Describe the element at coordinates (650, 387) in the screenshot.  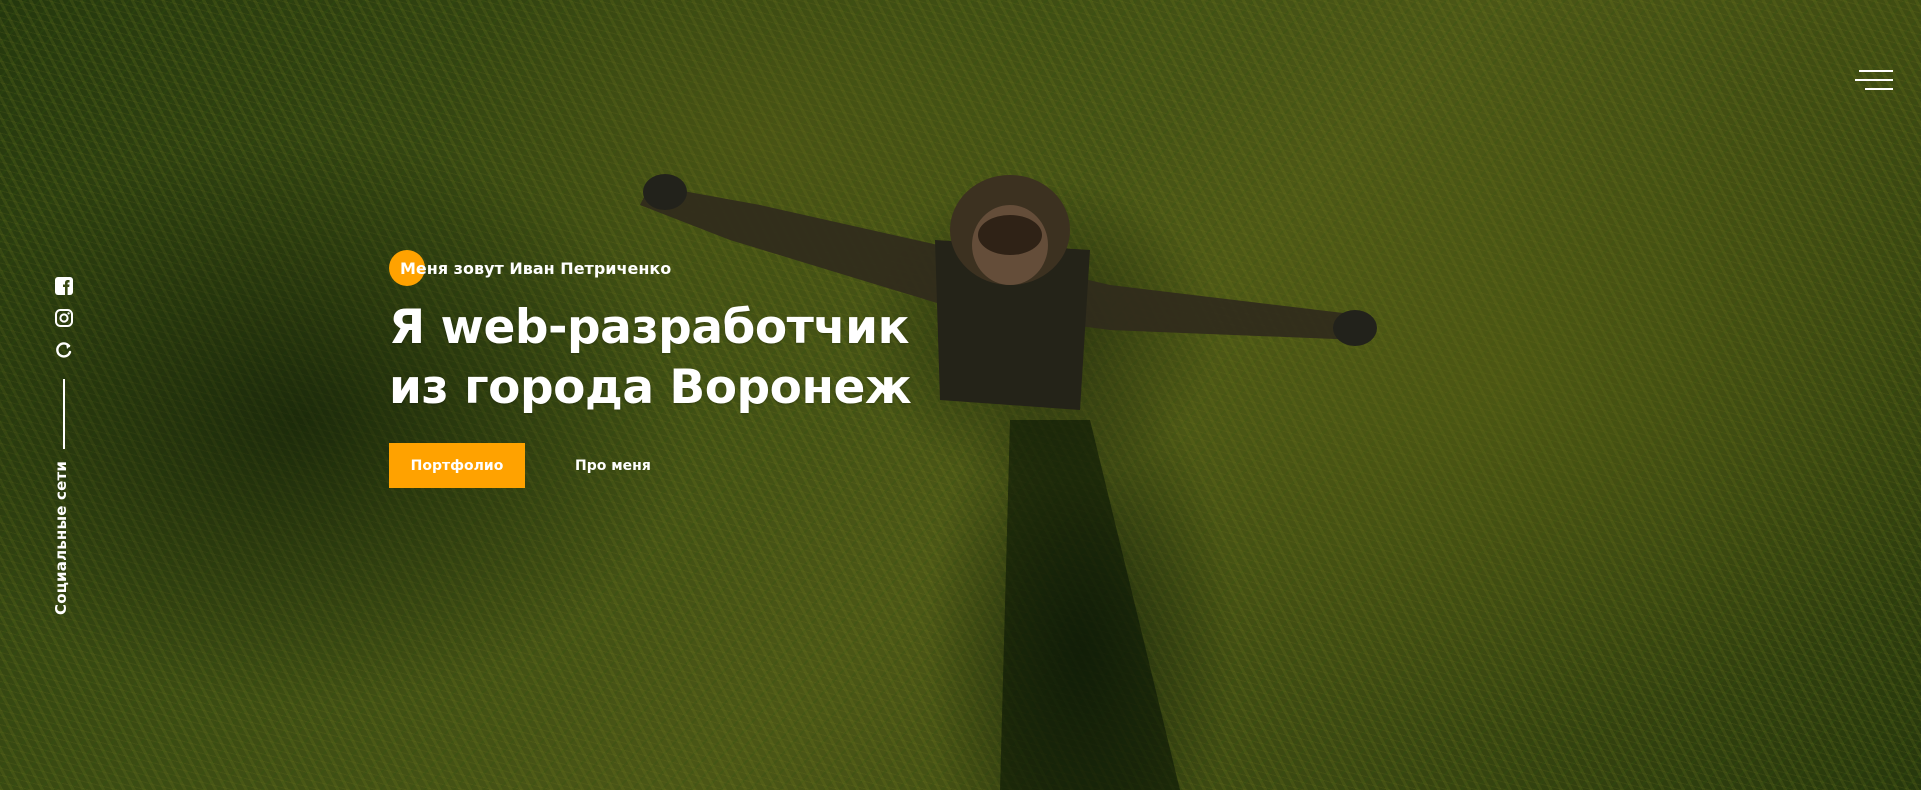
I see `hero-title-line-2: из города Воронеж` at that location.